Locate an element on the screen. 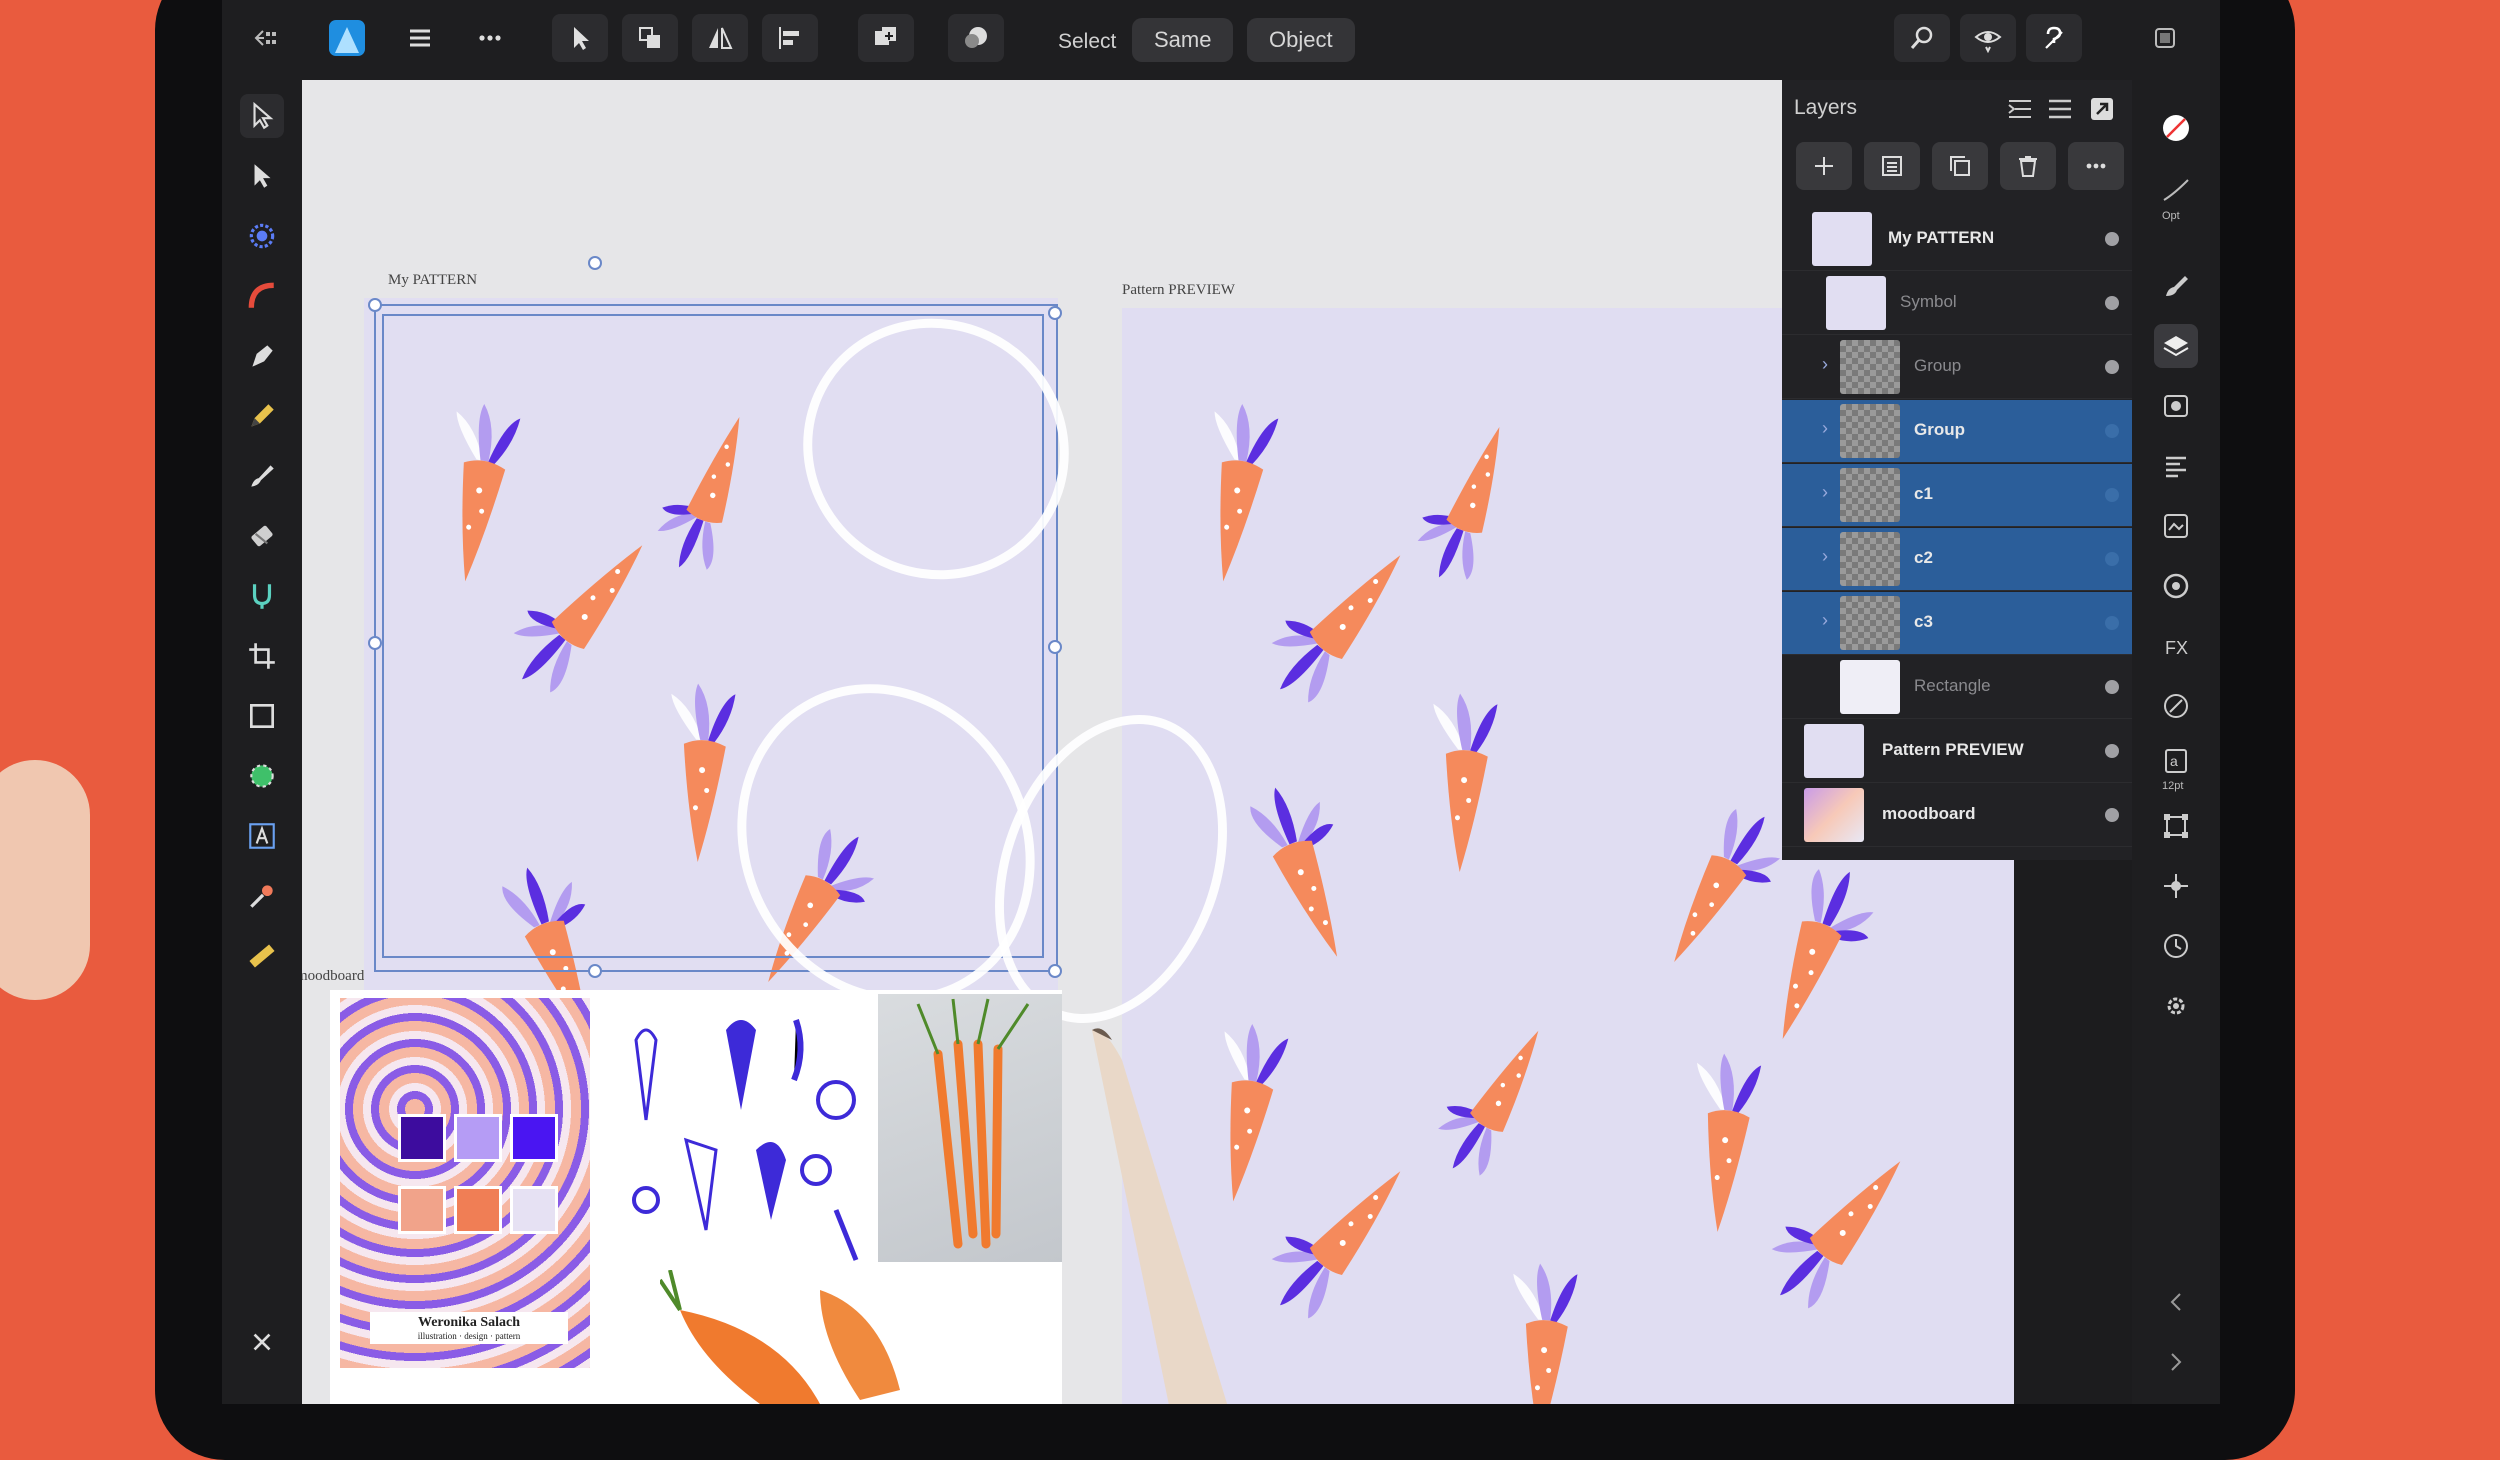 The height and width of the screenshot is (1460, 2500). layer-row-pattern-preview: Pattern PREVIEW is located at coordinates (1959, 751).